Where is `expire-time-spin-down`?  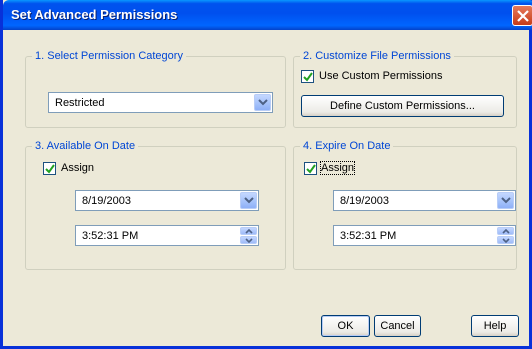
expire-time-spin-down is located at coordinates (505, 240).